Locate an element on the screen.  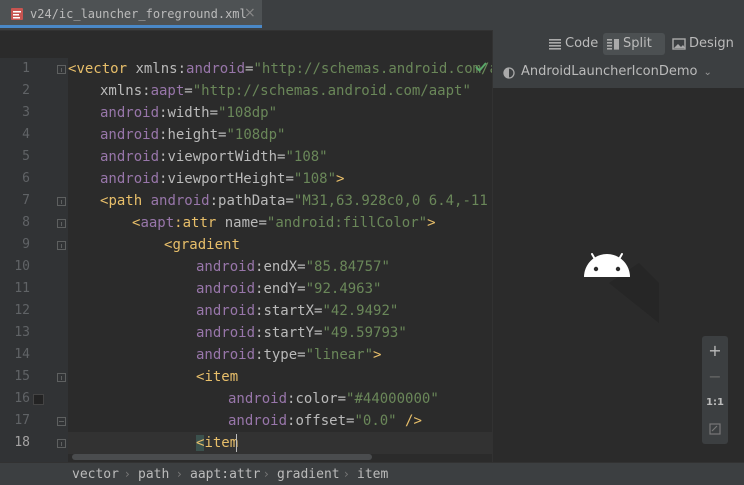
view-mode-toolbar: Code Split Design is located at coordinates (618, 44).